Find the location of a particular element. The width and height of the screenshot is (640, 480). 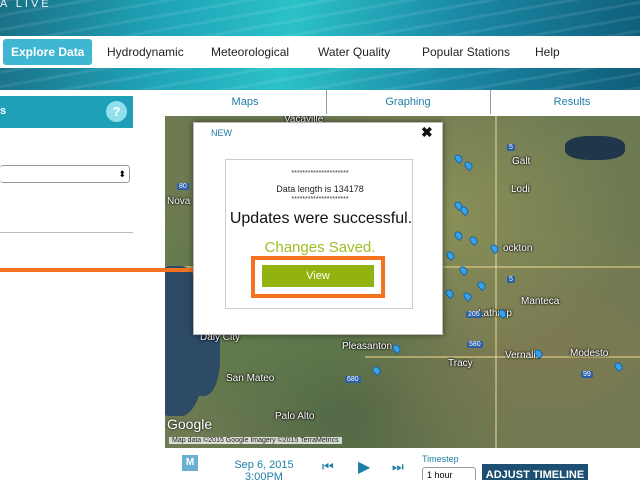

timeline-time: 3:00PM is located at coordinates (264, 475).